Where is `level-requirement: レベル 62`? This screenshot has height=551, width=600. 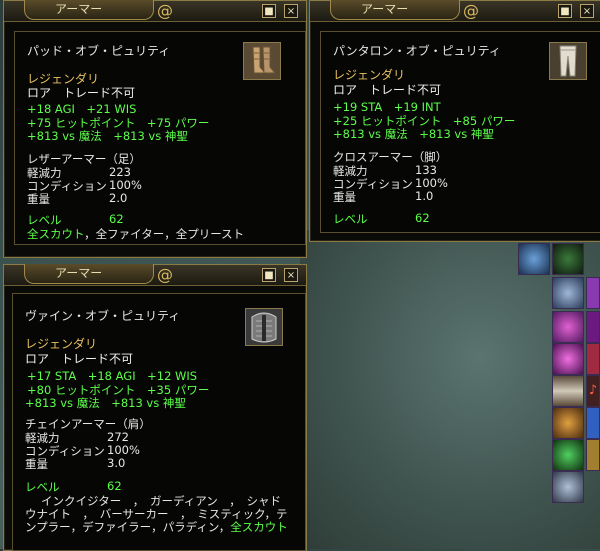
level-requirement: レベル 62 is located at coordinates (381, 218).